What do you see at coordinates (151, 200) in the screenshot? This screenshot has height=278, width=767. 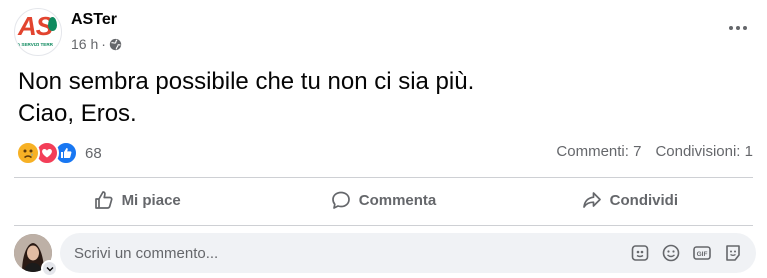 I see `like-label: Mi piace` at bounding box center [151, 200].